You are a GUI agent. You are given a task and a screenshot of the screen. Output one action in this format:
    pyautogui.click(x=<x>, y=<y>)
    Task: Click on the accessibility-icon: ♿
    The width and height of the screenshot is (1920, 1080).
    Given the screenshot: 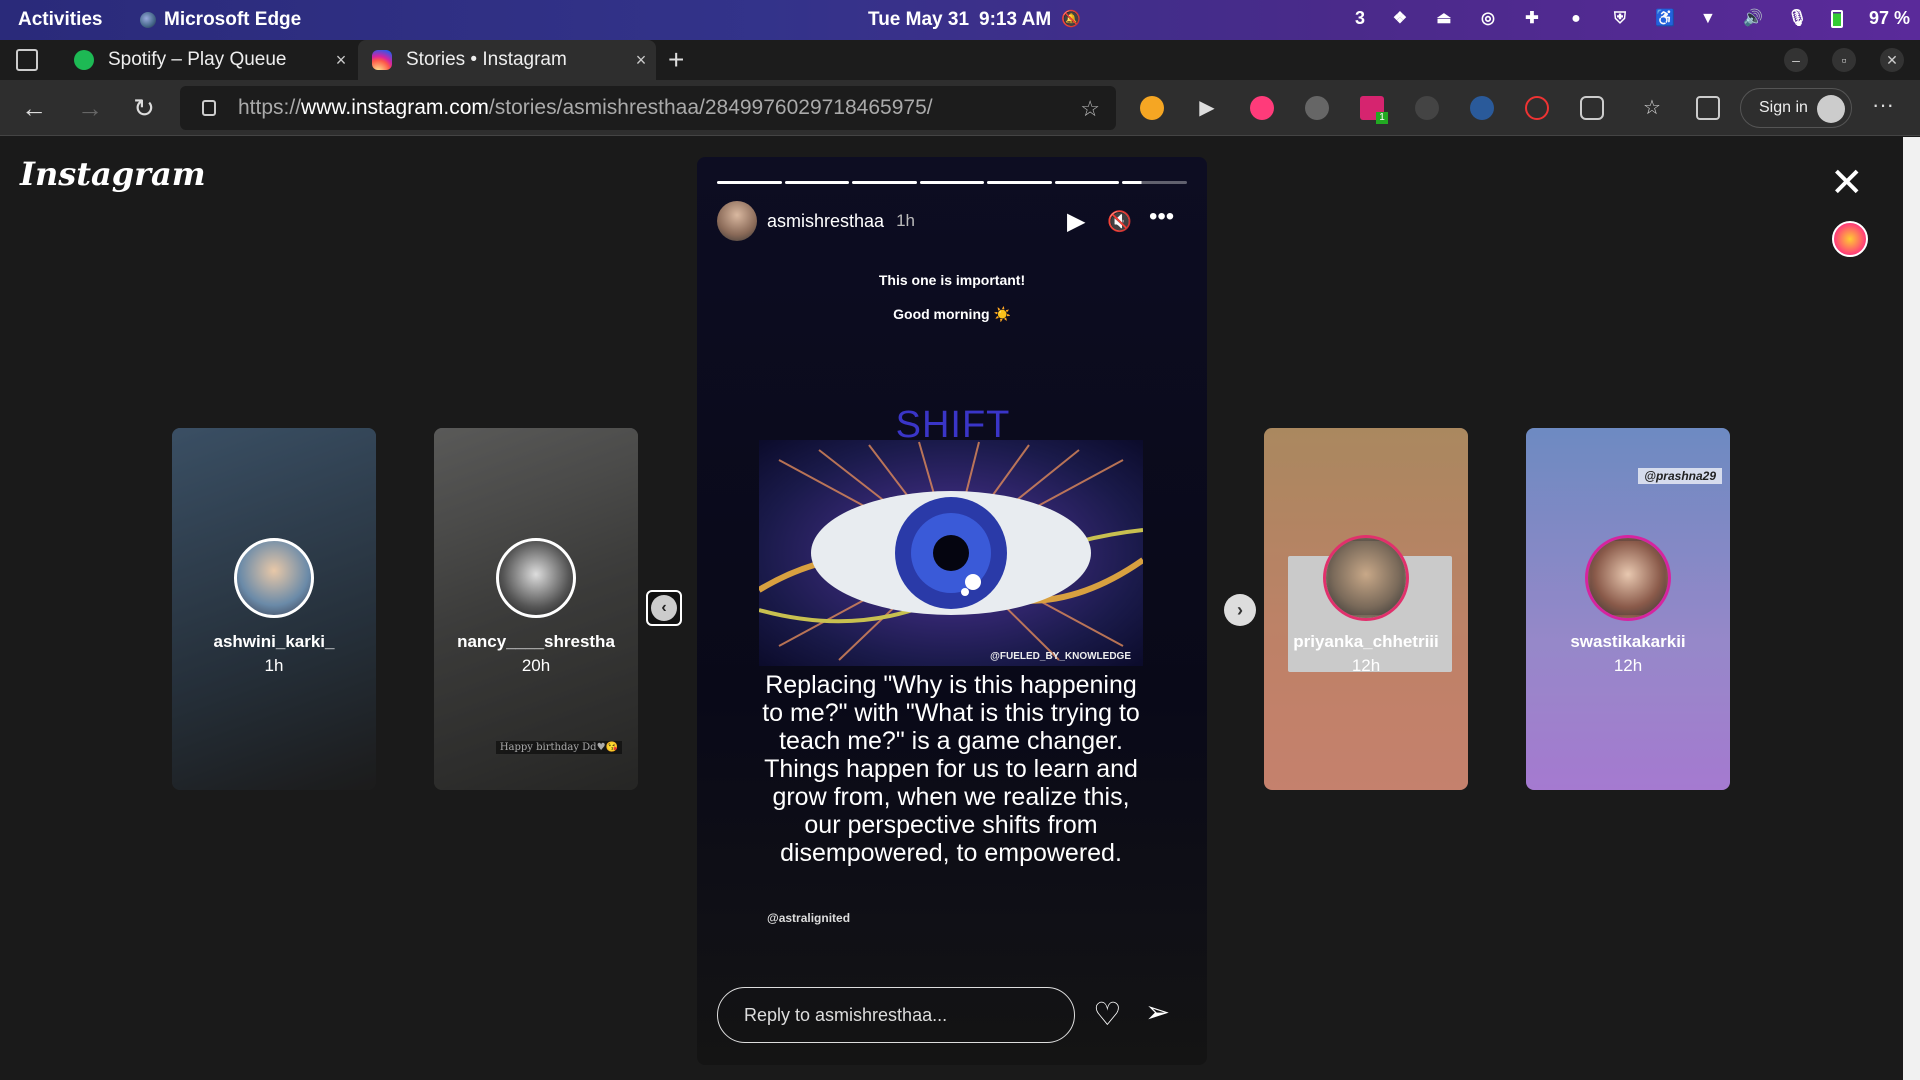 What is the action you would take?
    pyautogui.click(x=1665, y=19)
    